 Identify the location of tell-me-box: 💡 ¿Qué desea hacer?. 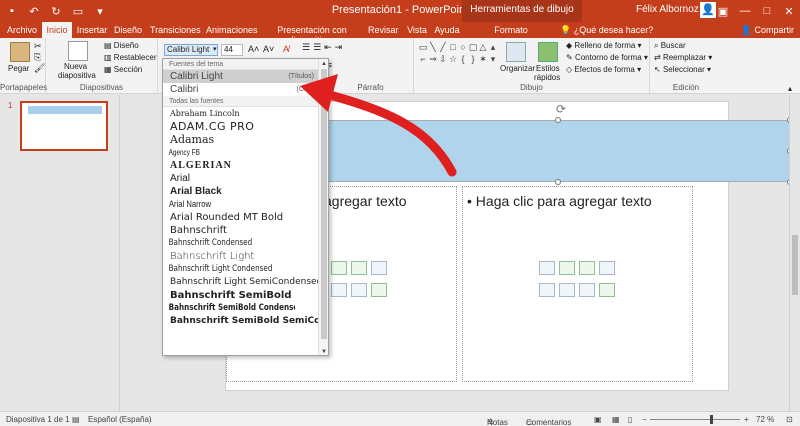
(606, 30).